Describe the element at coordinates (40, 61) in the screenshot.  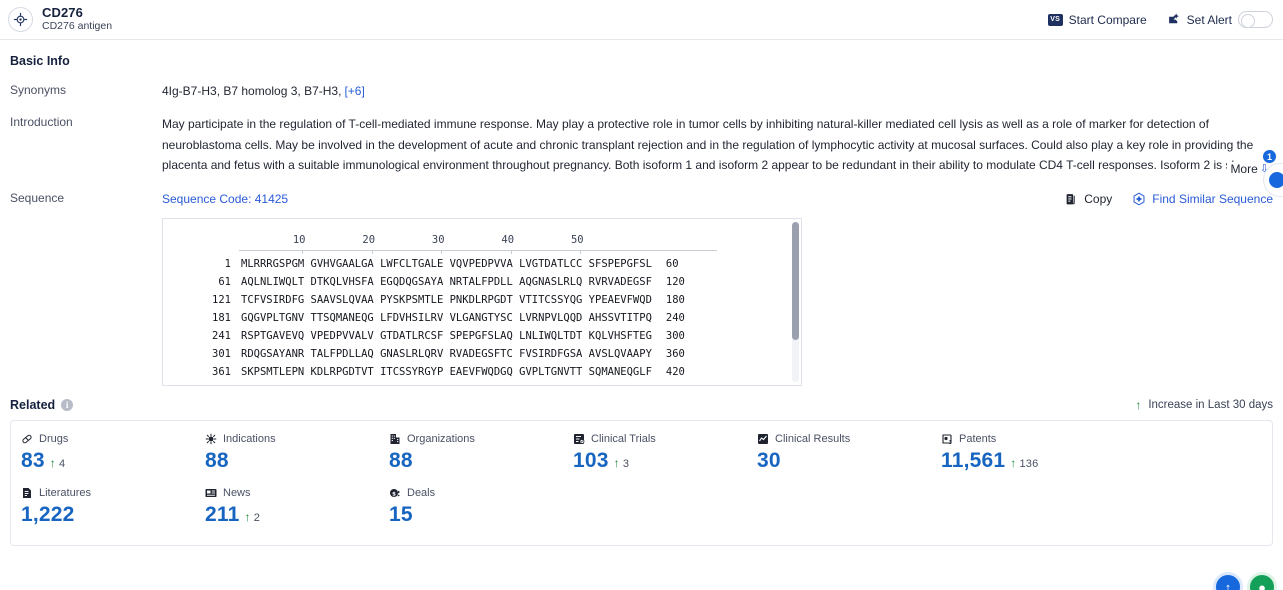
I see `basic-info-title: Basic Info` at that location.